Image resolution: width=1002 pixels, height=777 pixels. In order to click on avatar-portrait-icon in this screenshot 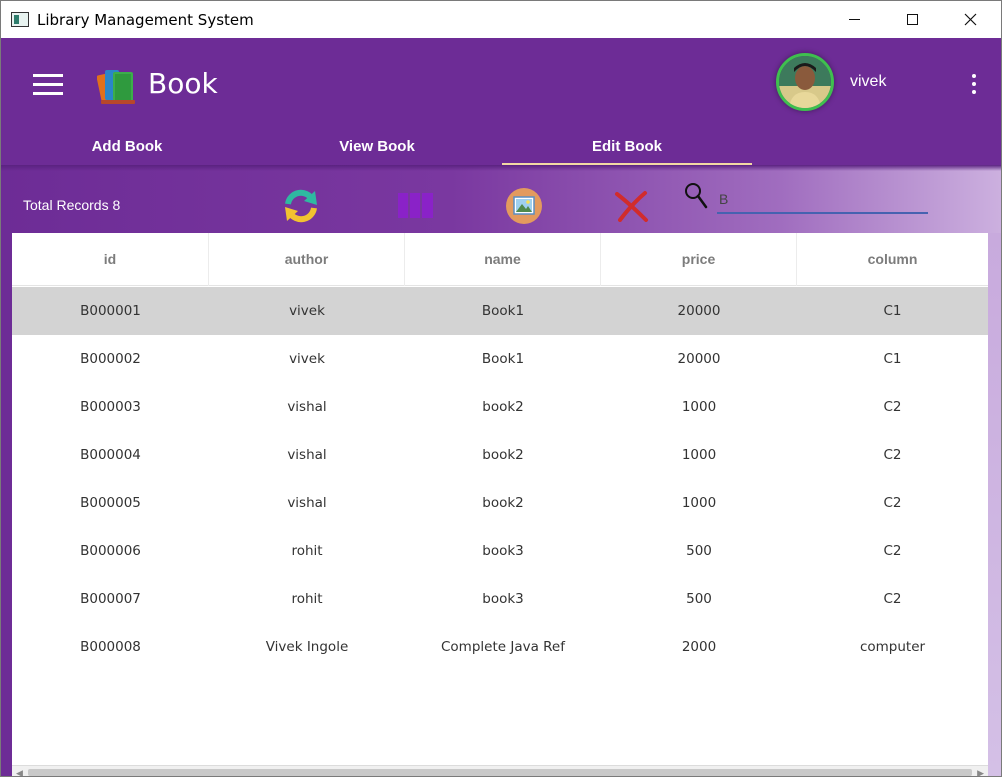, I will do `click(805, 82)`.